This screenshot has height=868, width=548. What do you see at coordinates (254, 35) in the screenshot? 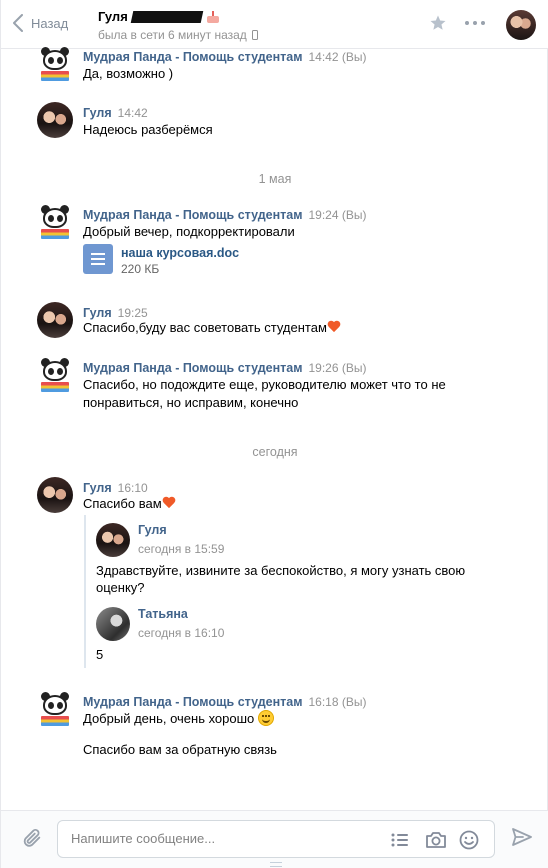
I see `mobile-phone-icon` at bounding box center [254, 35].